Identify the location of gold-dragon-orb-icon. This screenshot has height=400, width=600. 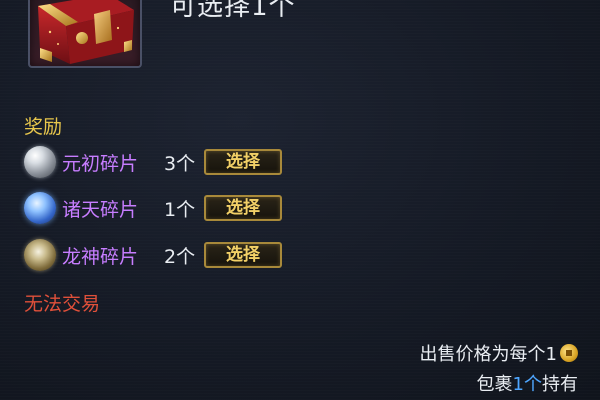
(40, 255).